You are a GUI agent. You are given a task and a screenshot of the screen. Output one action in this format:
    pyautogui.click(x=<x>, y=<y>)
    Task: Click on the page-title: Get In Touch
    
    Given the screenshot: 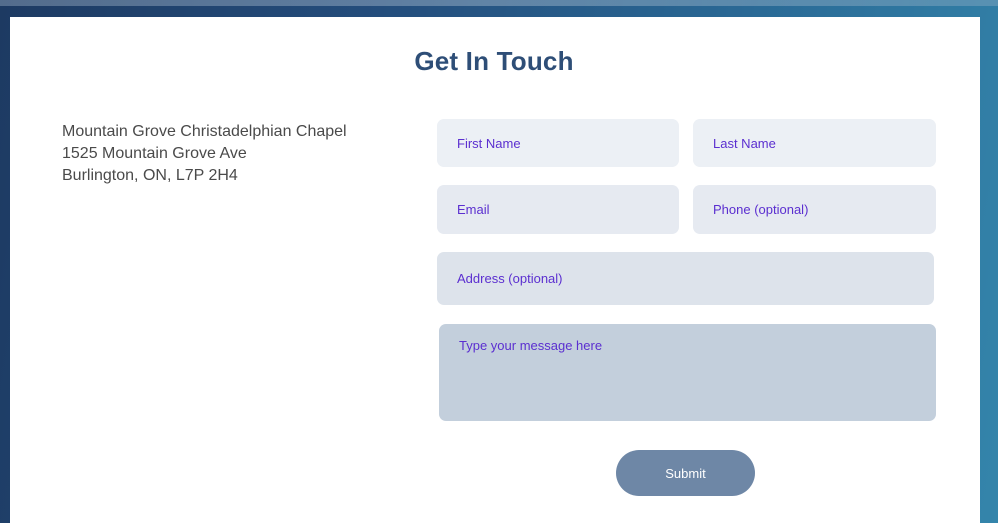 What is the action you would take?
    pyautogui.click(x=494, y=61)
    